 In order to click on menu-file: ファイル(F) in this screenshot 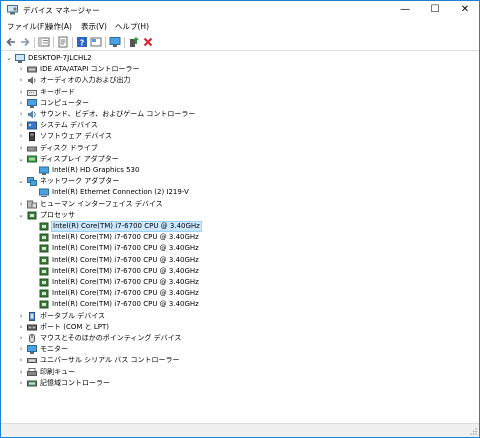, I will do `click(27, 26)`.